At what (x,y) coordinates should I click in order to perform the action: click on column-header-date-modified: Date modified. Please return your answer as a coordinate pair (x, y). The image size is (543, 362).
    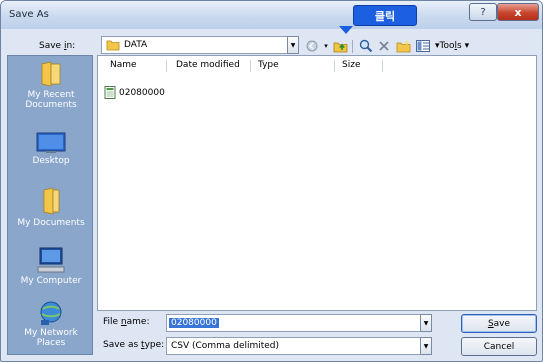
    Looking at the image, I should click on (208, 65).